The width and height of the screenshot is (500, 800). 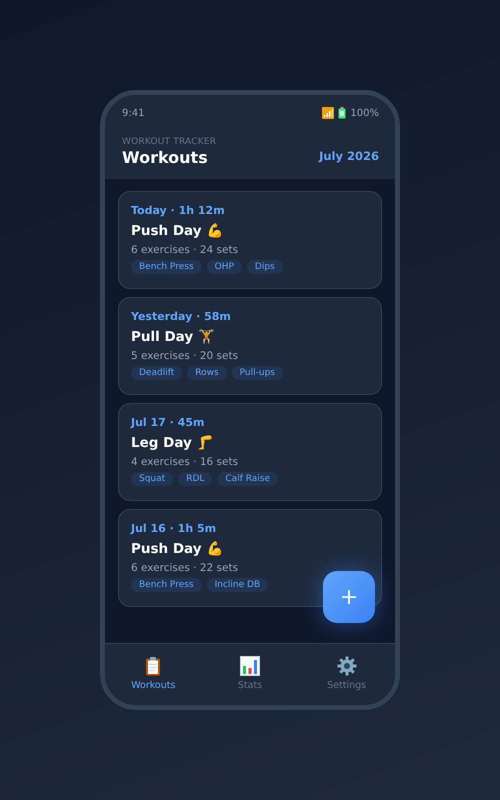 I want to click on workout-summary: 4 exercises · 16 sets, so click(x=185, y=462).